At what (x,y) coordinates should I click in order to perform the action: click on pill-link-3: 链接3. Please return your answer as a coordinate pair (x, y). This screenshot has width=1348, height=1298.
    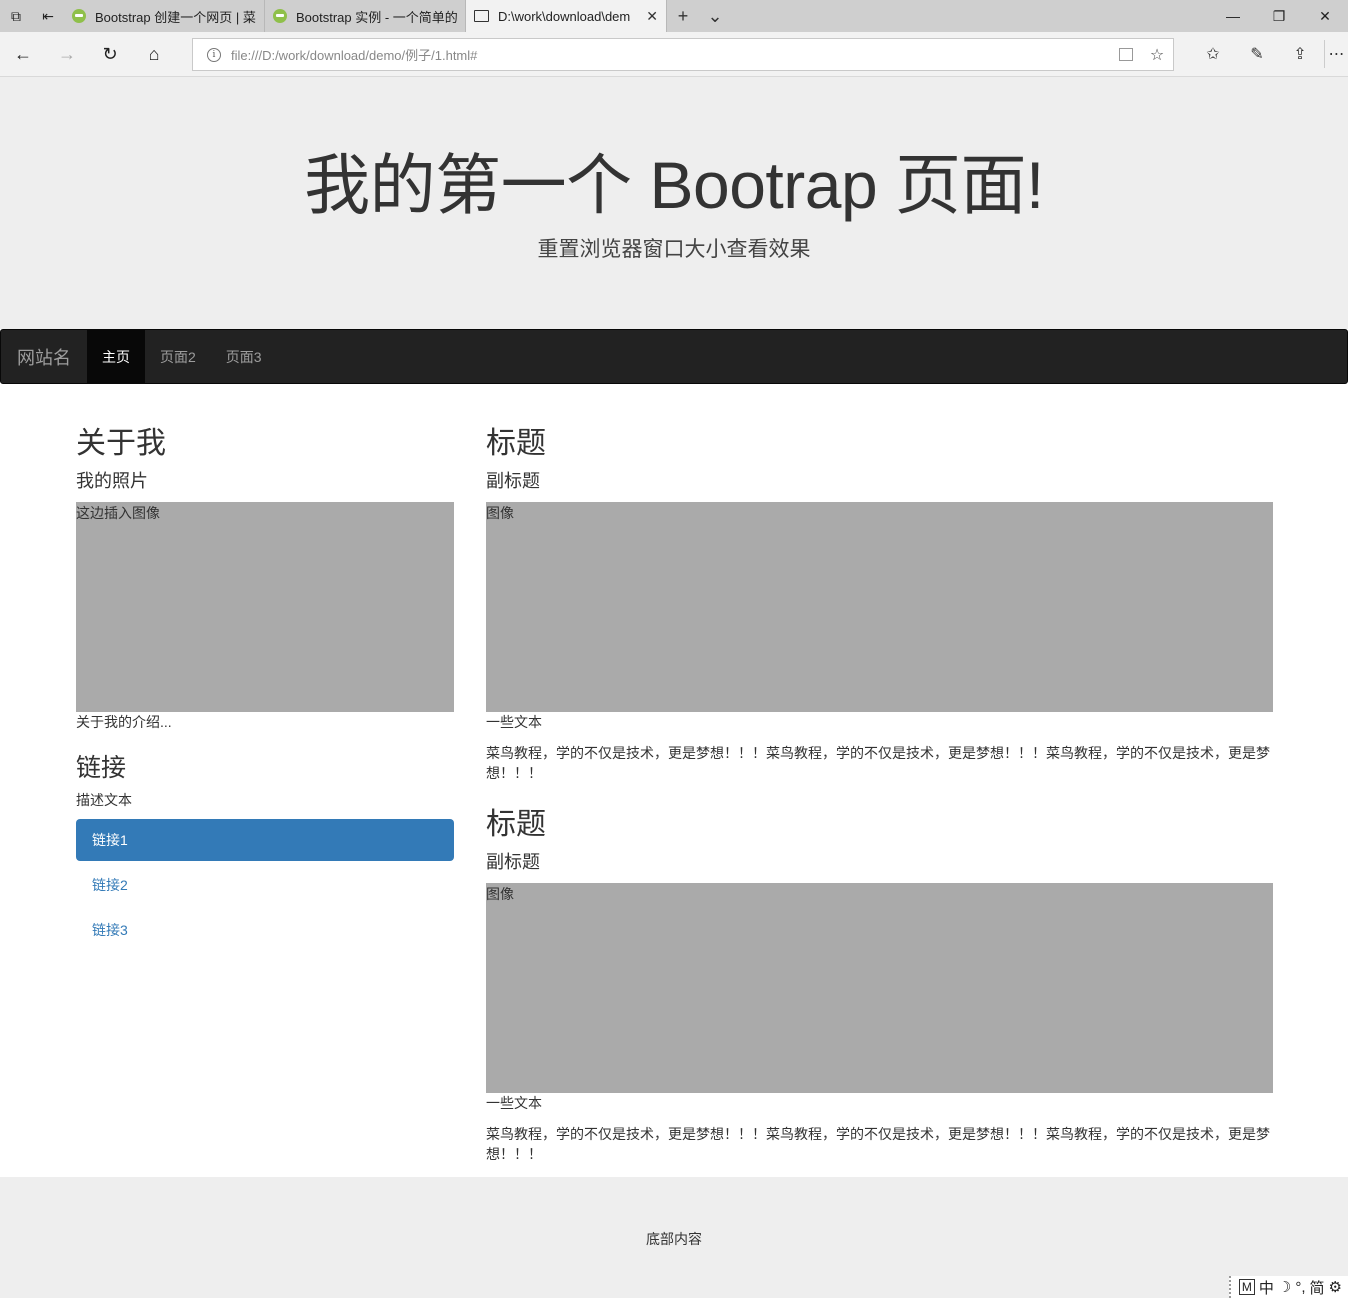
    Looking at the image, I should click on (265, 930).